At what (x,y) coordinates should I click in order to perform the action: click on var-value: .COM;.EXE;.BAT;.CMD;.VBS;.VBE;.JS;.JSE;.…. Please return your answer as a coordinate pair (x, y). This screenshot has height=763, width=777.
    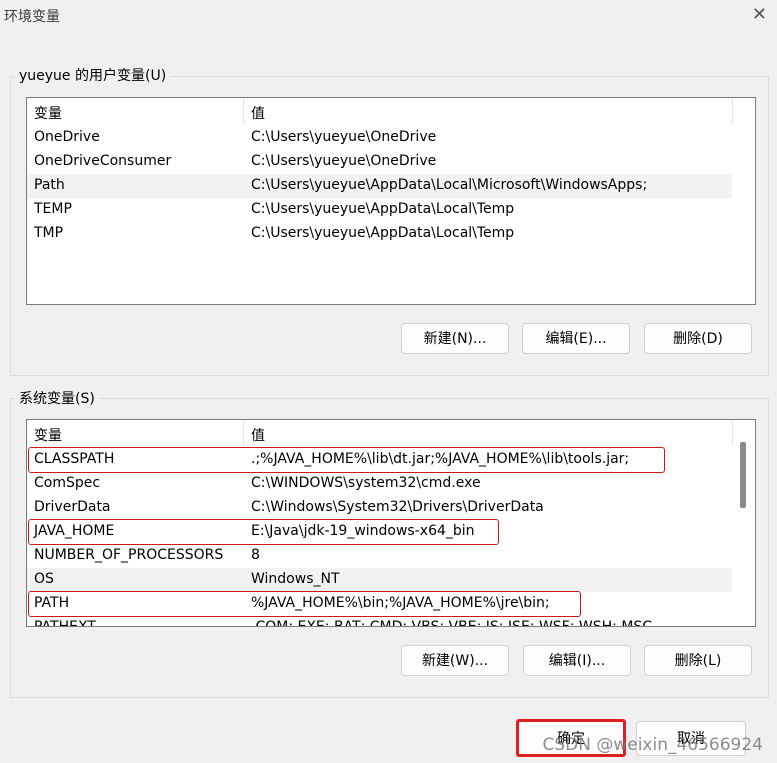
    Looking at the image, I should click on (452, 623).